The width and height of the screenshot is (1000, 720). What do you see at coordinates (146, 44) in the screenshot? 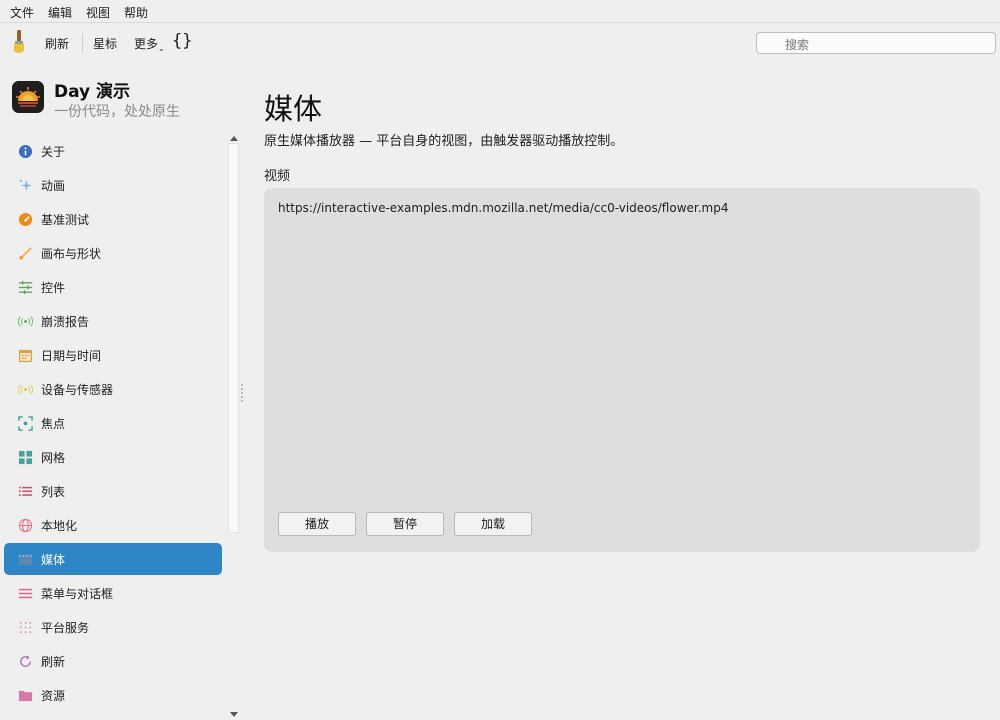
I see `more-label: 更多` at bounding box center [146, 44].